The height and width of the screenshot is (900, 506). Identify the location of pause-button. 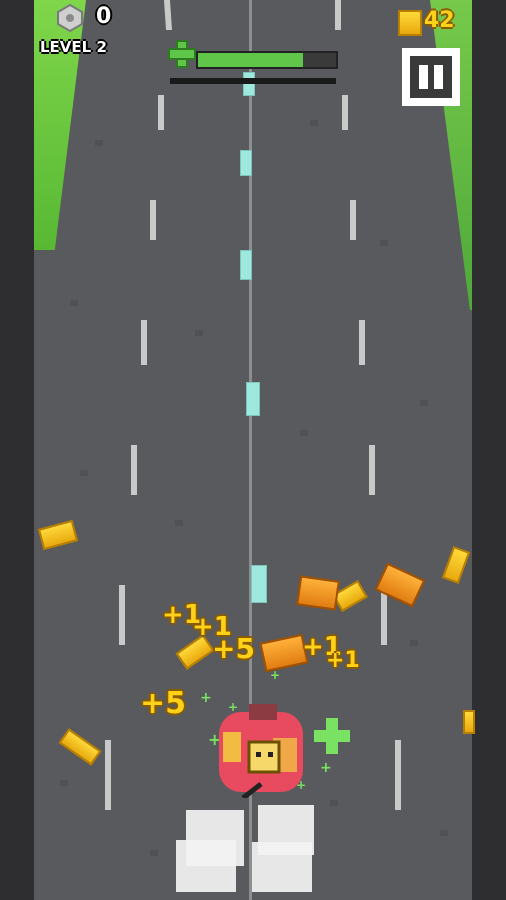
(431, 77).